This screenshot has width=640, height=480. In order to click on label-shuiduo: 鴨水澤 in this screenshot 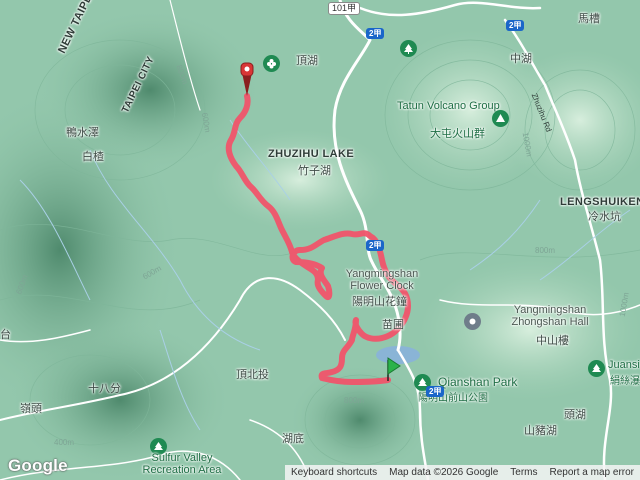, I will do `click(82, 133)`.